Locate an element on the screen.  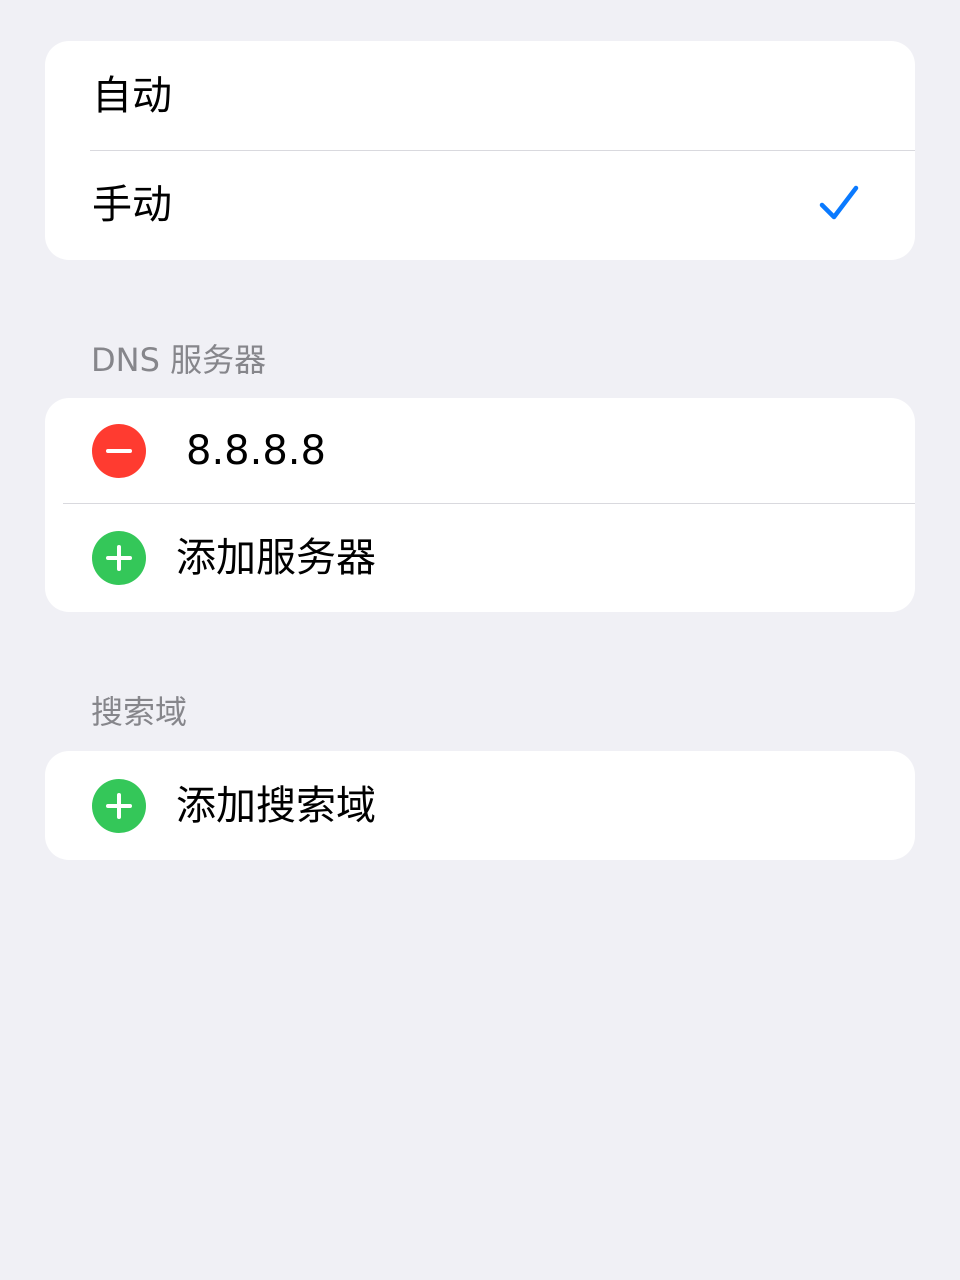
mode-option-auto: 自动 is located at coordinates (480, 95).